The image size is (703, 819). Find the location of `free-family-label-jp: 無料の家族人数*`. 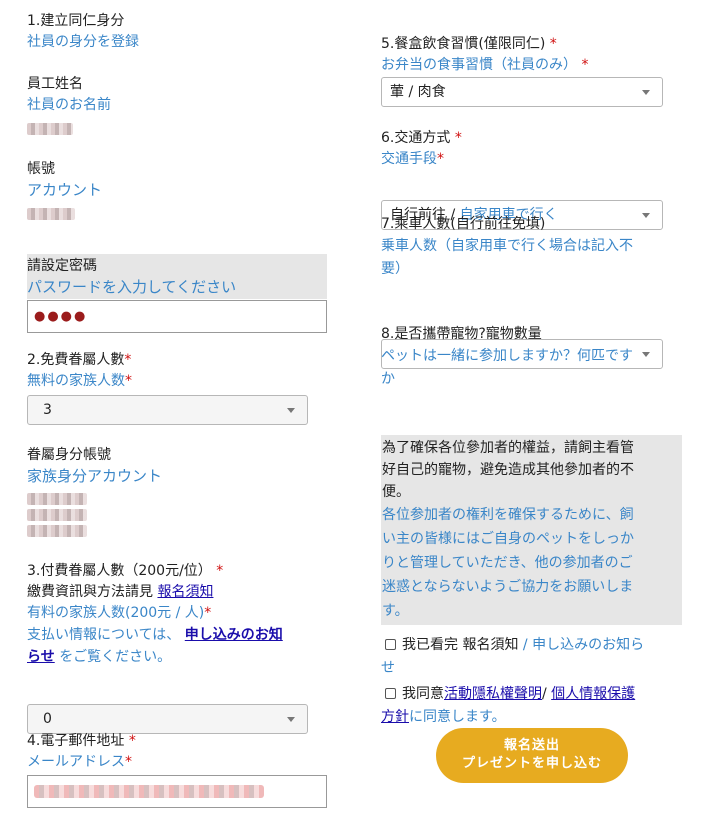

free-family-label-jp: 無料の家族人数* is located at coordinates (79, 381).